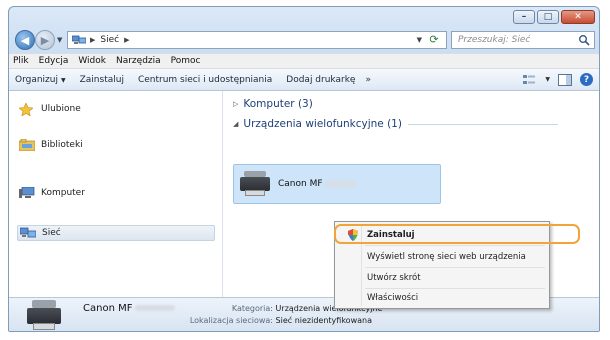 The width and height of the screenshot is (610, 340). What do you see at coordinates (278, 104) in the screenshot?
I see `group-computer-label: Komputer (3)` at bounding box center [278, 104].